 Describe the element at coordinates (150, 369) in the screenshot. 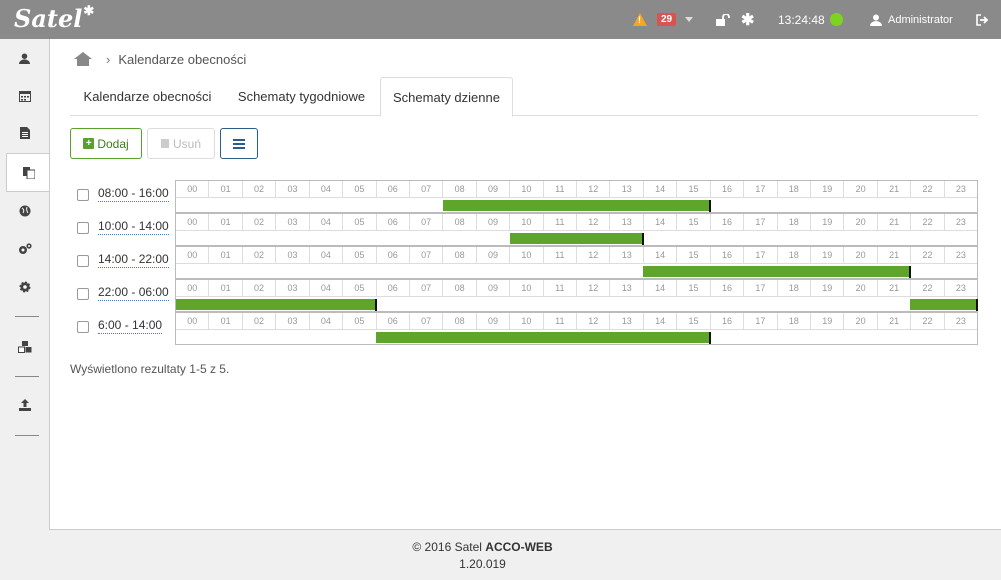

I see `result-summary: Wyświetlono rezultaty 1-5 z 5.` at that location.